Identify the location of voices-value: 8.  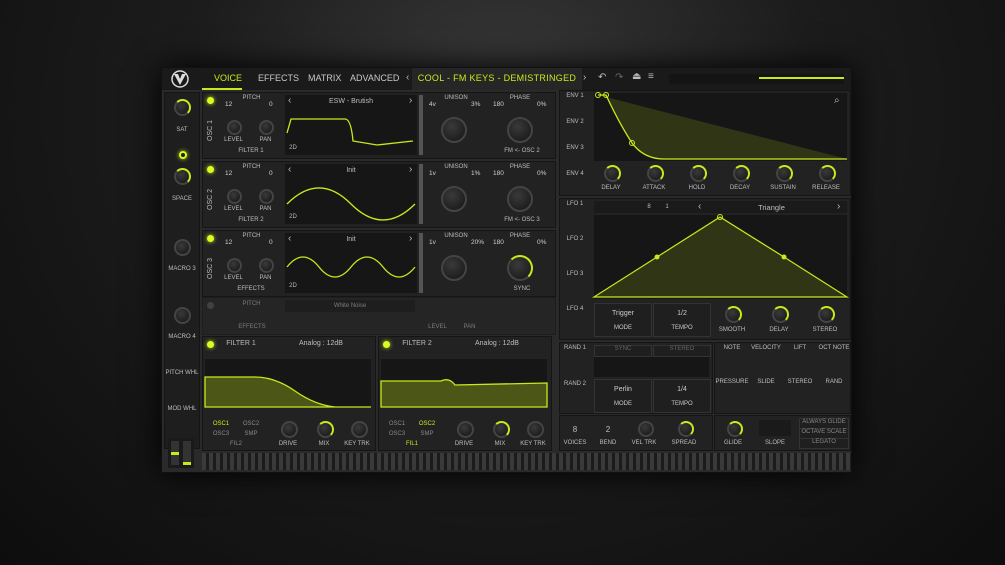
(575, 429).